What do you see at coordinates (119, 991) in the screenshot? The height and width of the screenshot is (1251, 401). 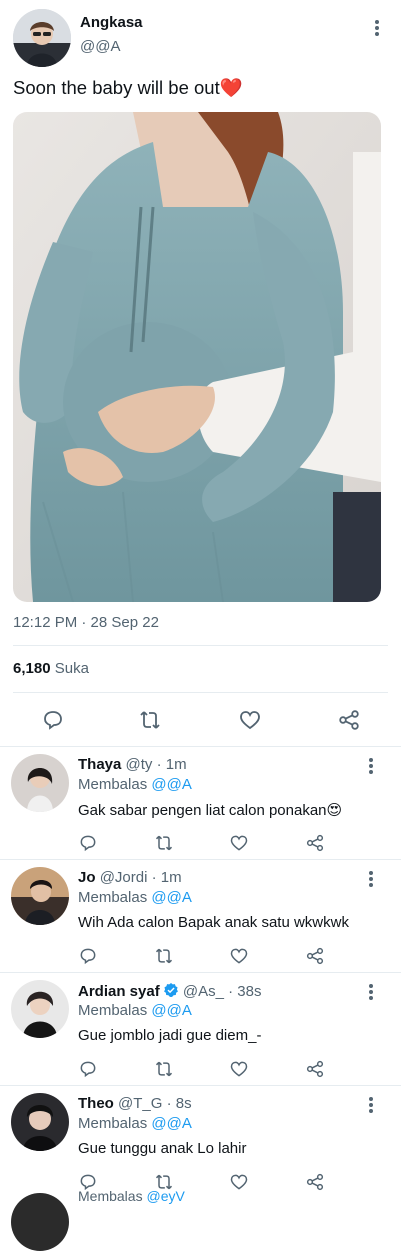 I see `reply-author-name: Ardian syaf` at bounding box center [119, 991].